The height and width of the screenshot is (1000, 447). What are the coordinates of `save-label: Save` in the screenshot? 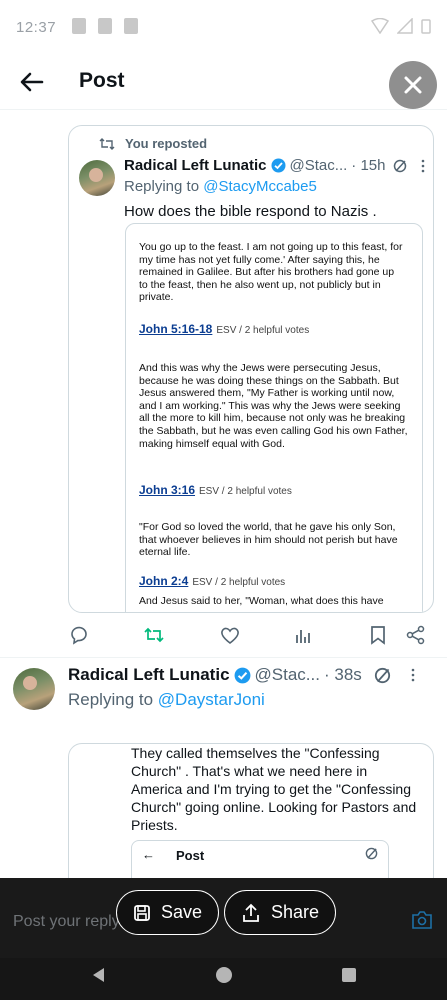 It's located at (182, 912).